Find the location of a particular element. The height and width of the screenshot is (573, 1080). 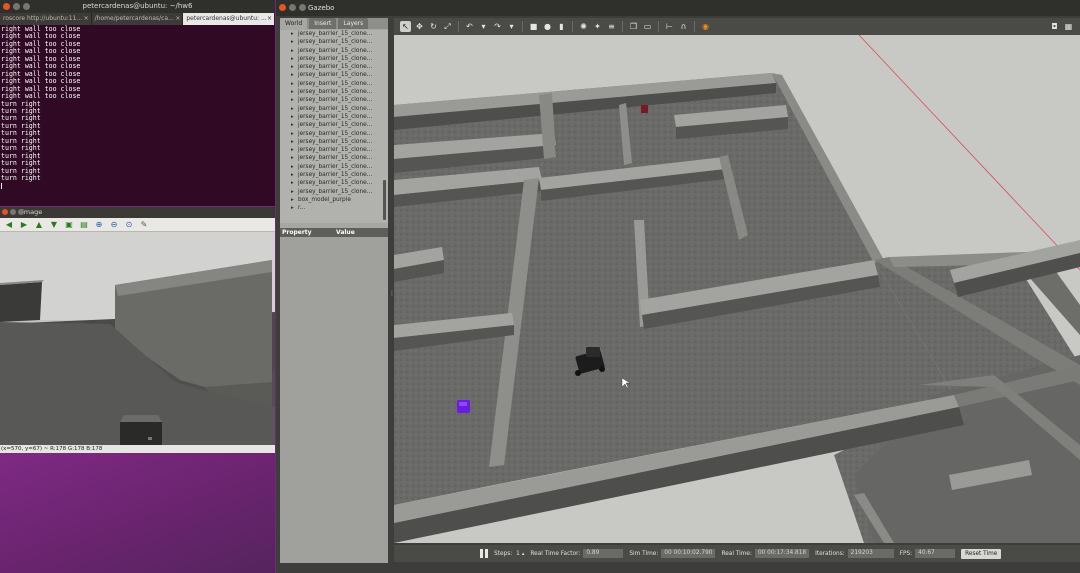

tab-insert: Insert is located at coordinates (323, 23).